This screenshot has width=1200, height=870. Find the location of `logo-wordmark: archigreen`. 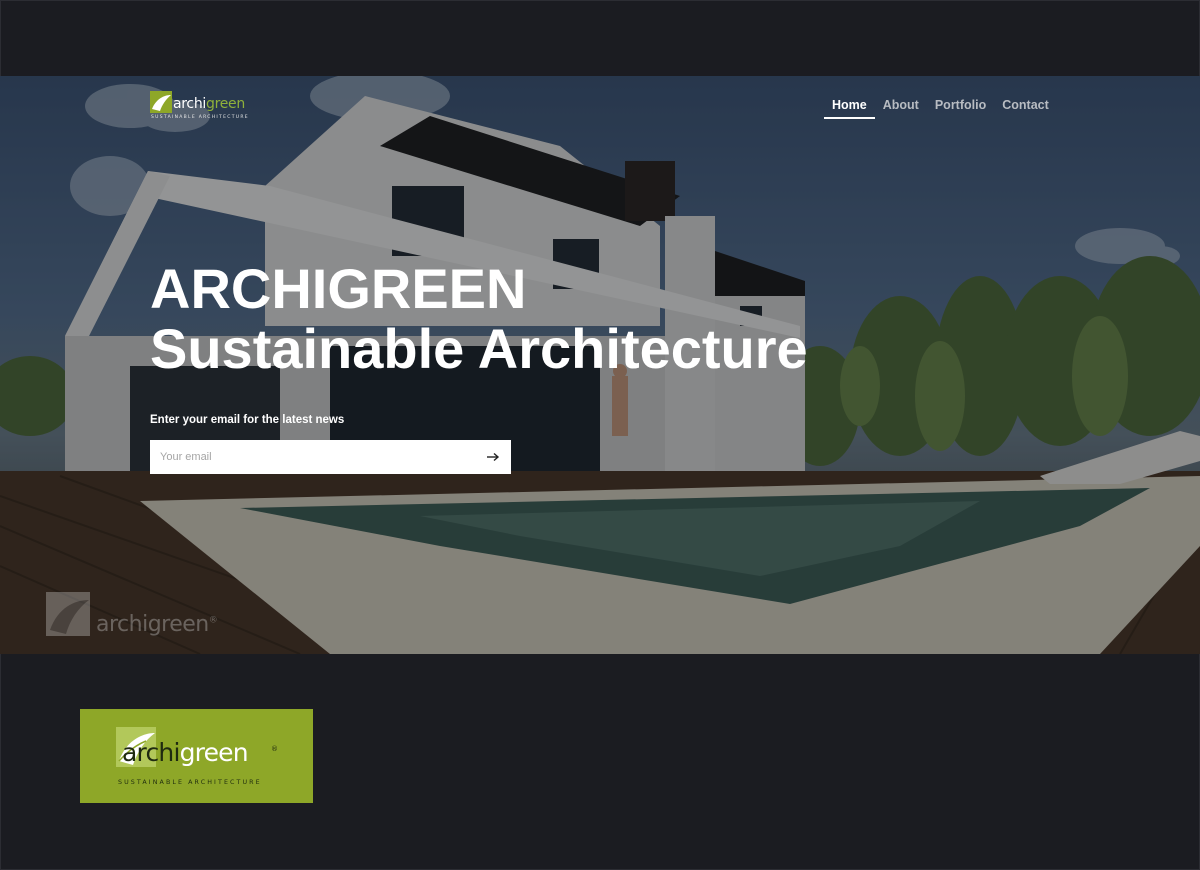

logo-wordmark: archigreen is located at coordinates (209, 104).